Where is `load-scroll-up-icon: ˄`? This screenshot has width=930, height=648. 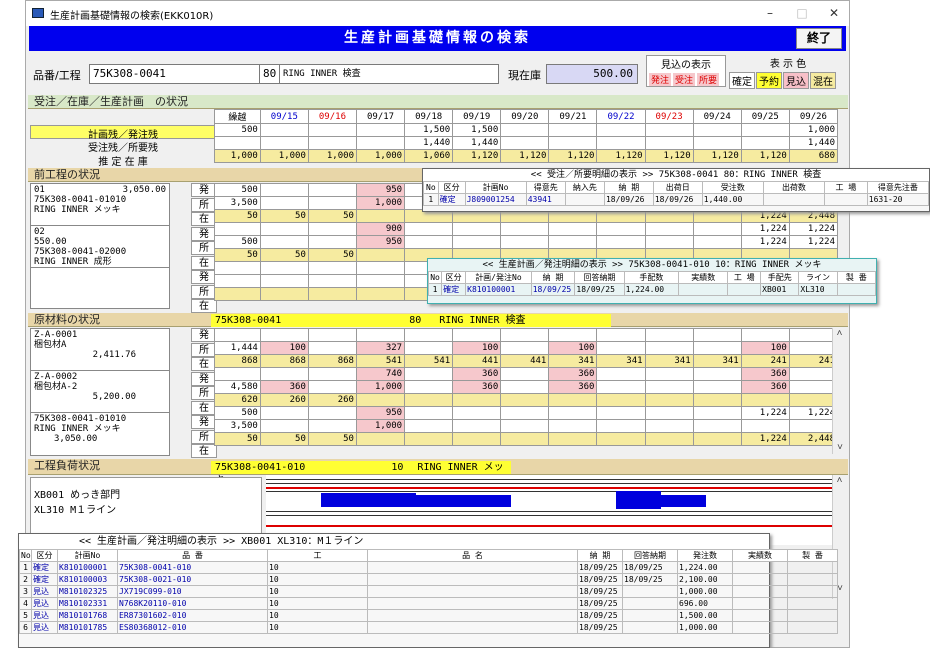 load-scroll-up-icon: ˄ is located at coordinates (839, 481).